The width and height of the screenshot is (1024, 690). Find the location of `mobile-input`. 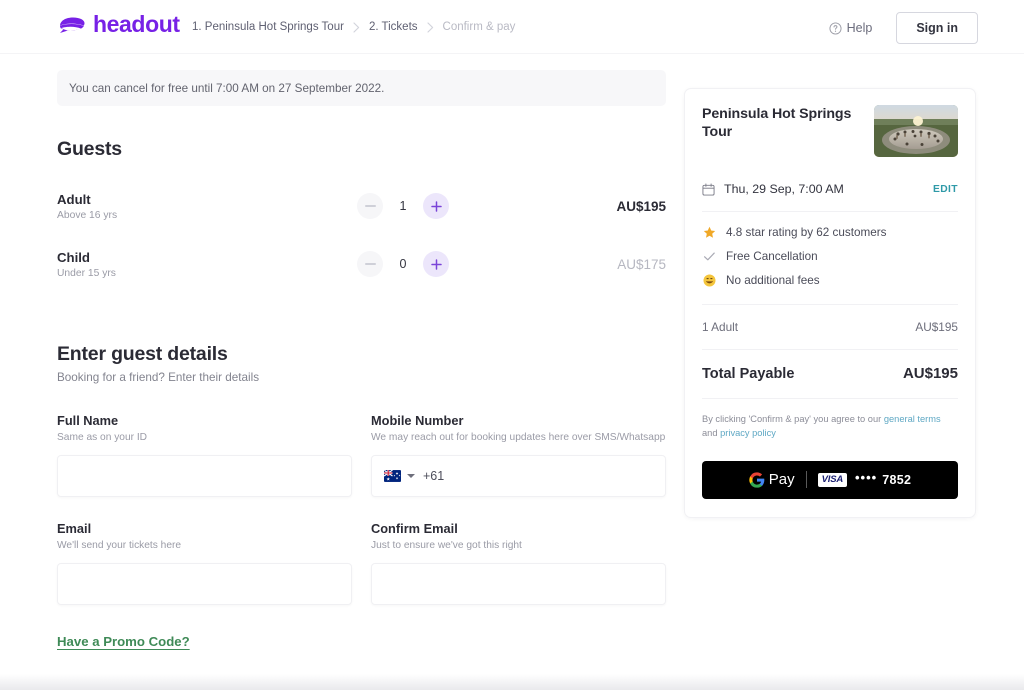

mobile-input is located at coordinates (551, 476).